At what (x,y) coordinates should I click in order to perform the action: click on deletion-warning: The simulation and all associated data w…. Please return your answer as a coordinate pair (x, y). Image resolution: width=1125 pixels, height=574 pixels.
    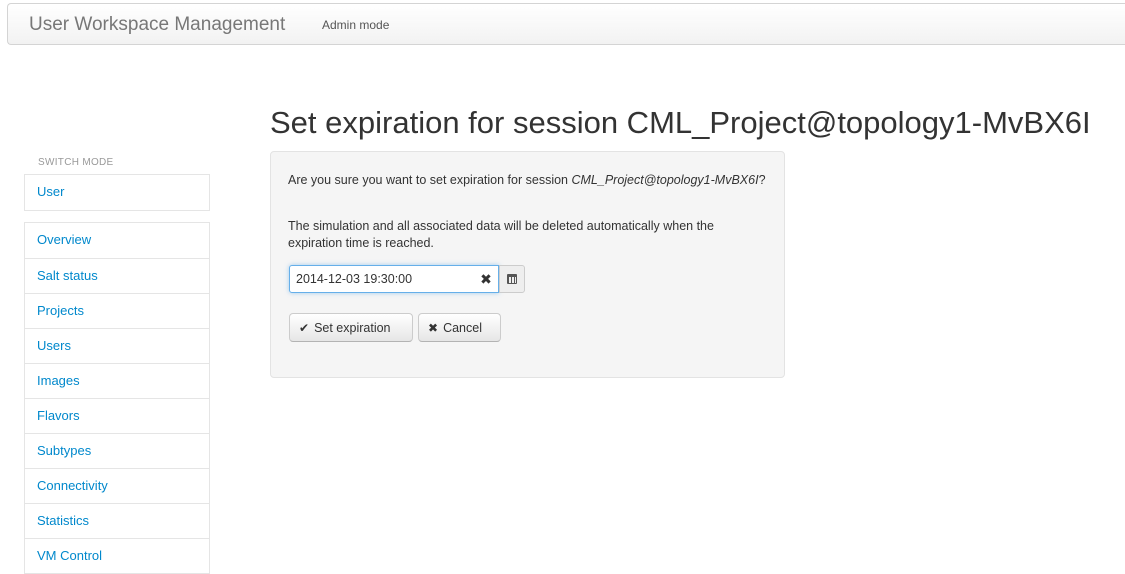
    Looking at the image, I should click on (501, 234).